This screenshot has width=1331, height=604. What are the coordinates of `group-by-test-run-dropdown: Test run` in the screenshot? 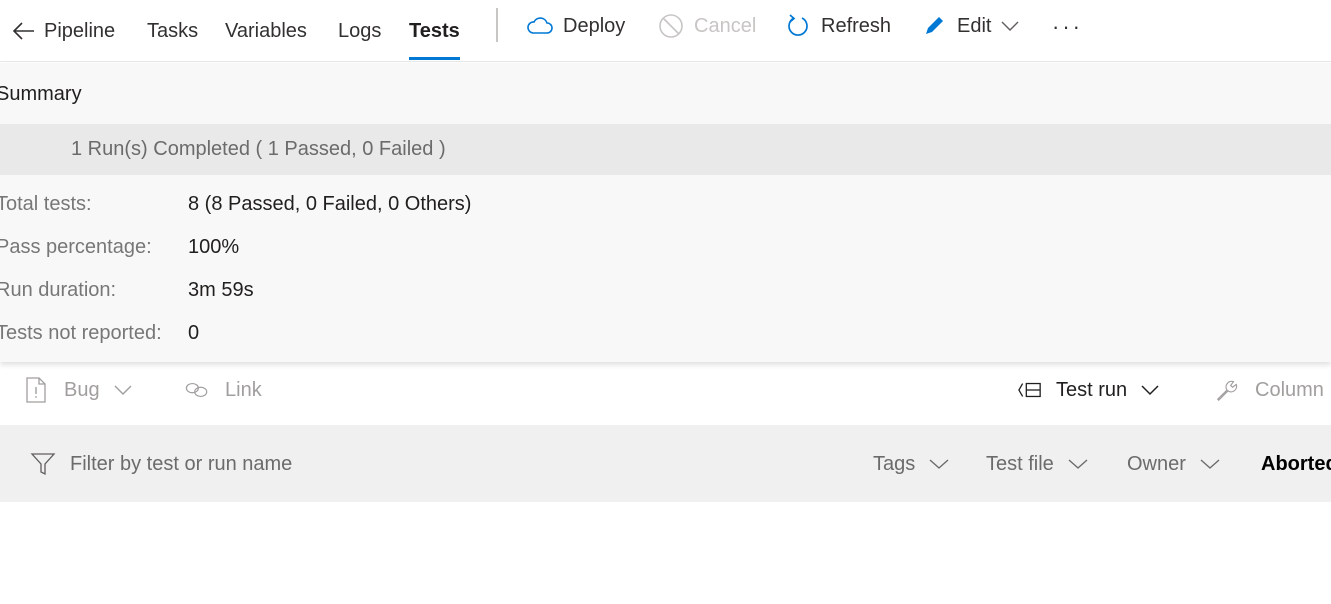 It's located at (1088, 390).